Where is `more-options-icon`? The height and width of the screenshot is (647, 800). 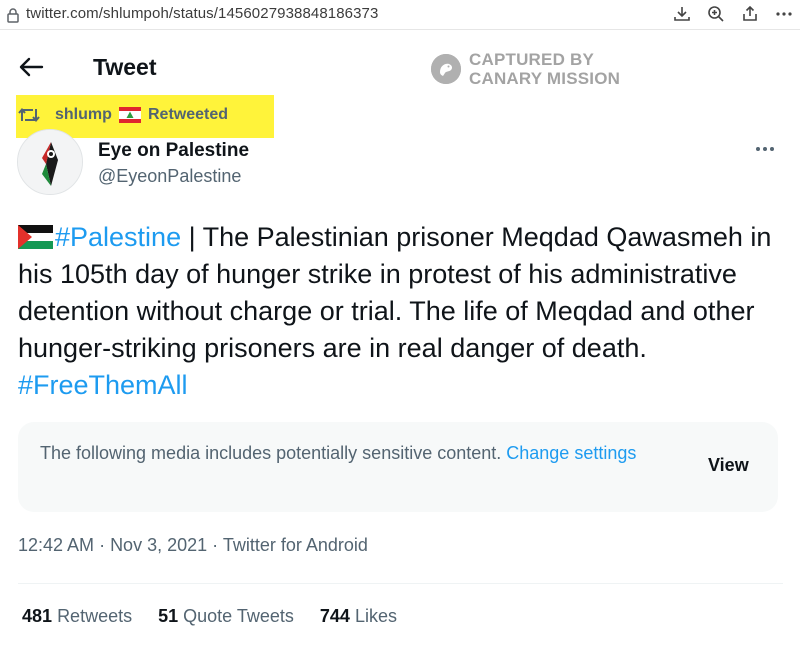
more-options-icon is located at coordinates (765, 149).